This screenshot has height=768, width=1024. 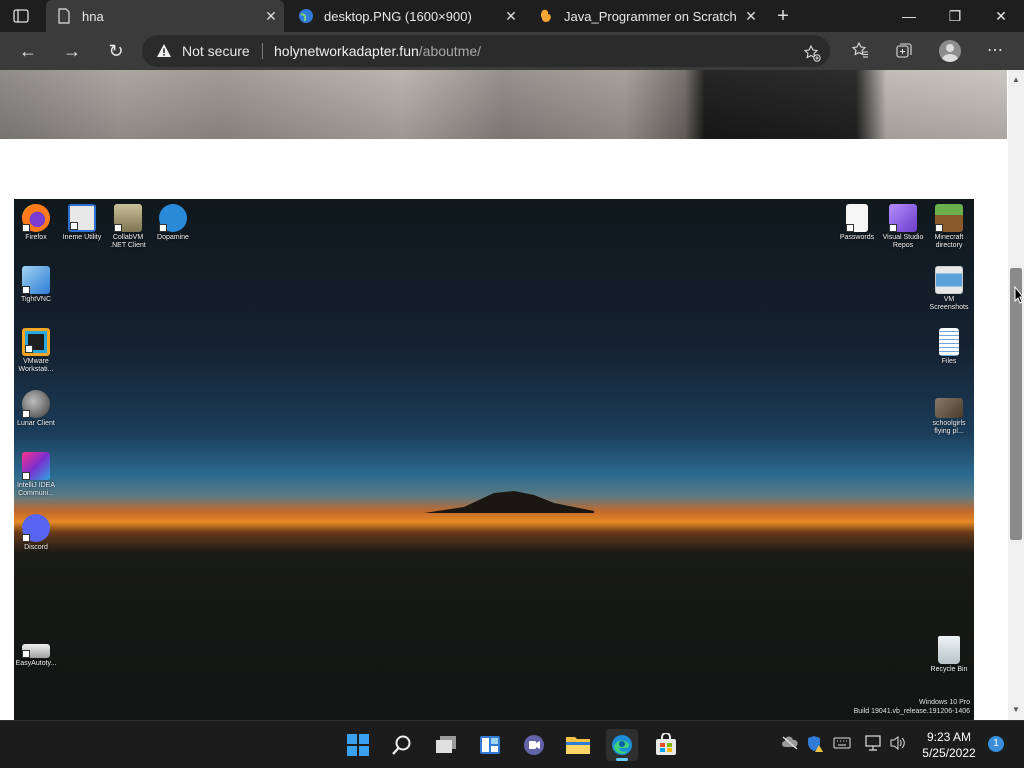 What do you see at coordinates (398, 16) in the screenshot?
I see `tab-title: desktop.PNG (1600×900)` at bounding box center [398, 16].